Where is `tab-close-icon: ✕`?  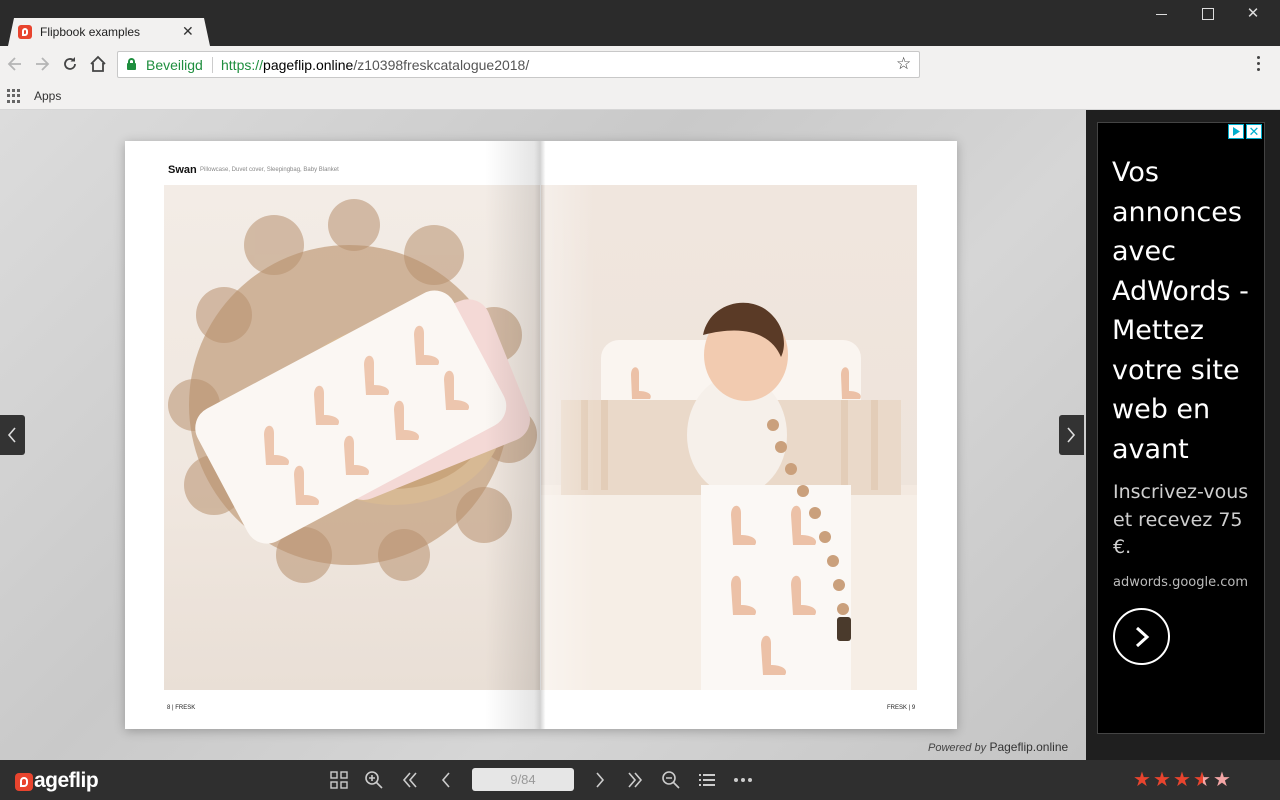 tab-close-icon: ✕ is located at coordinates (188, 31).